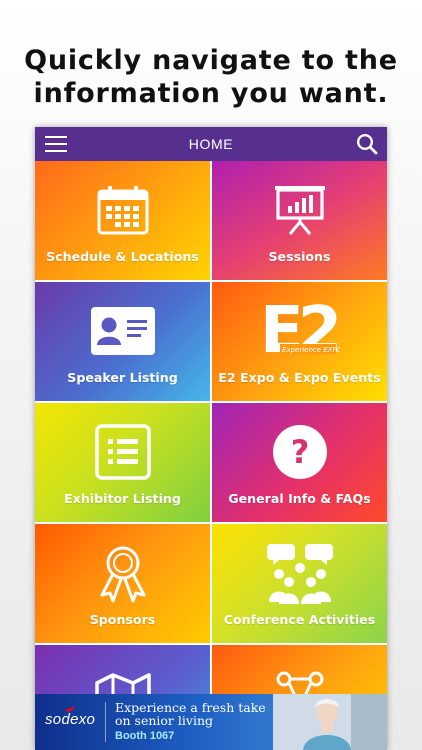 This screenshot has width=422, height=750. Describe the element at coordinates (122, 210) in the screenshot. I see `calendar-icon` at that location.